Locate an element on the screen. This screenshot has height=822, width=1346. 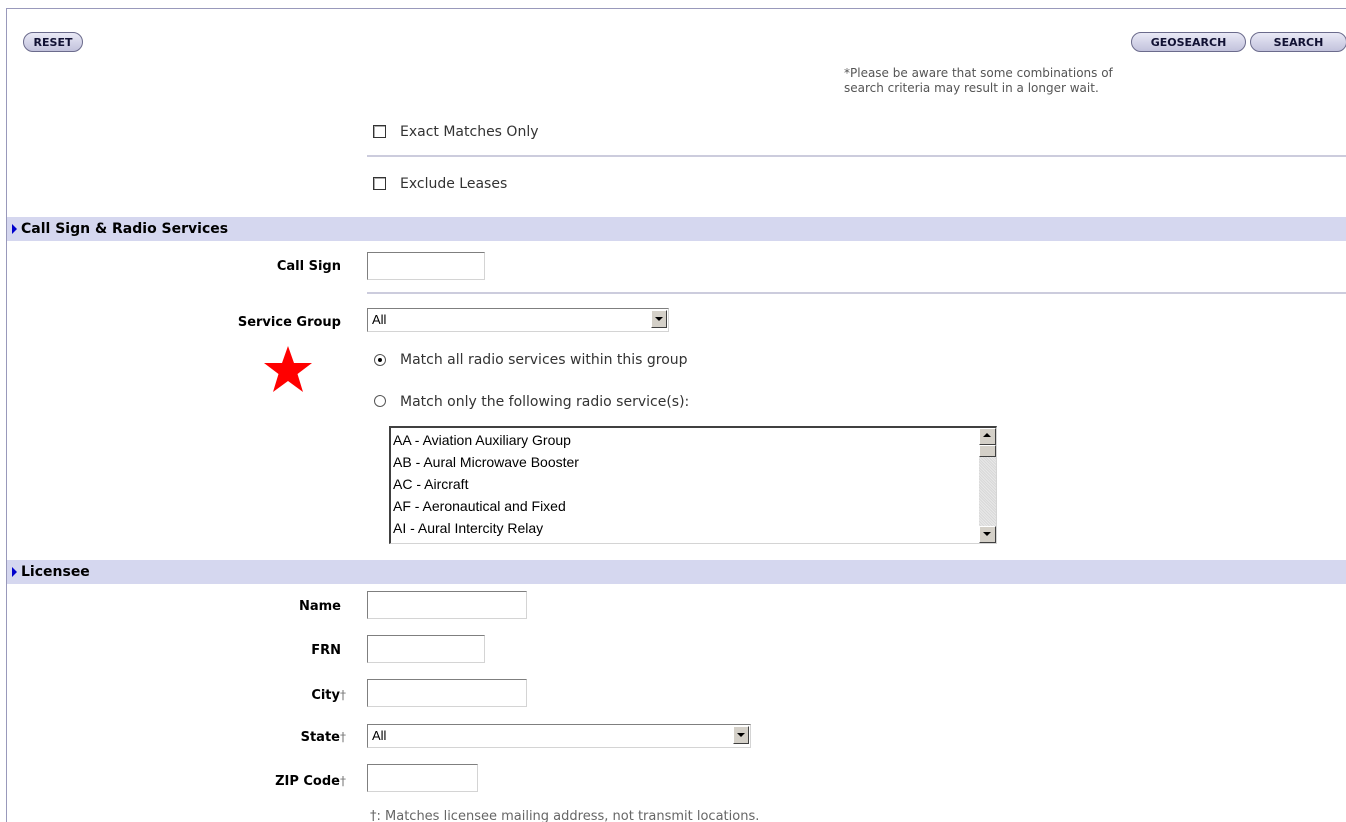
scroll-up-button is located at coordinates (987, 436).